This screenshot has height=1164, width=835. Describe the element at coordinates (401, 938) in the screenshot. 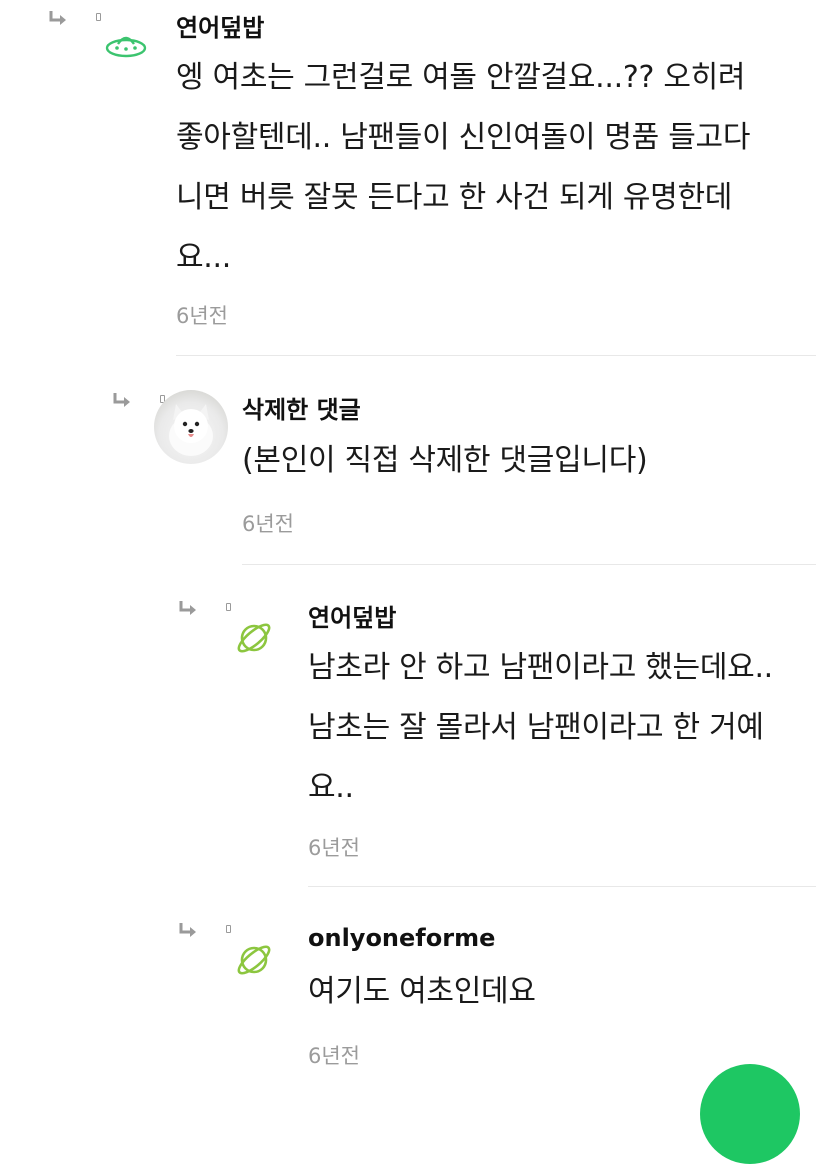

I see `comment-author: onlyoneforme` at that location.